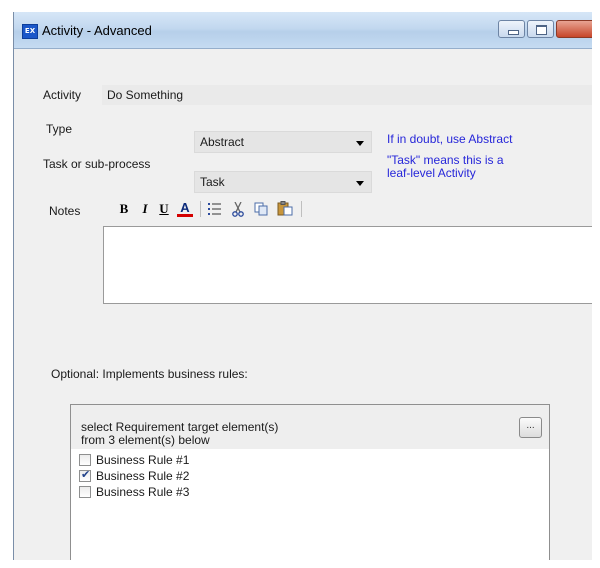 The width and height of the screenshot is (600, 568). I want to click on task-select-value: Task, so click(212, 182).